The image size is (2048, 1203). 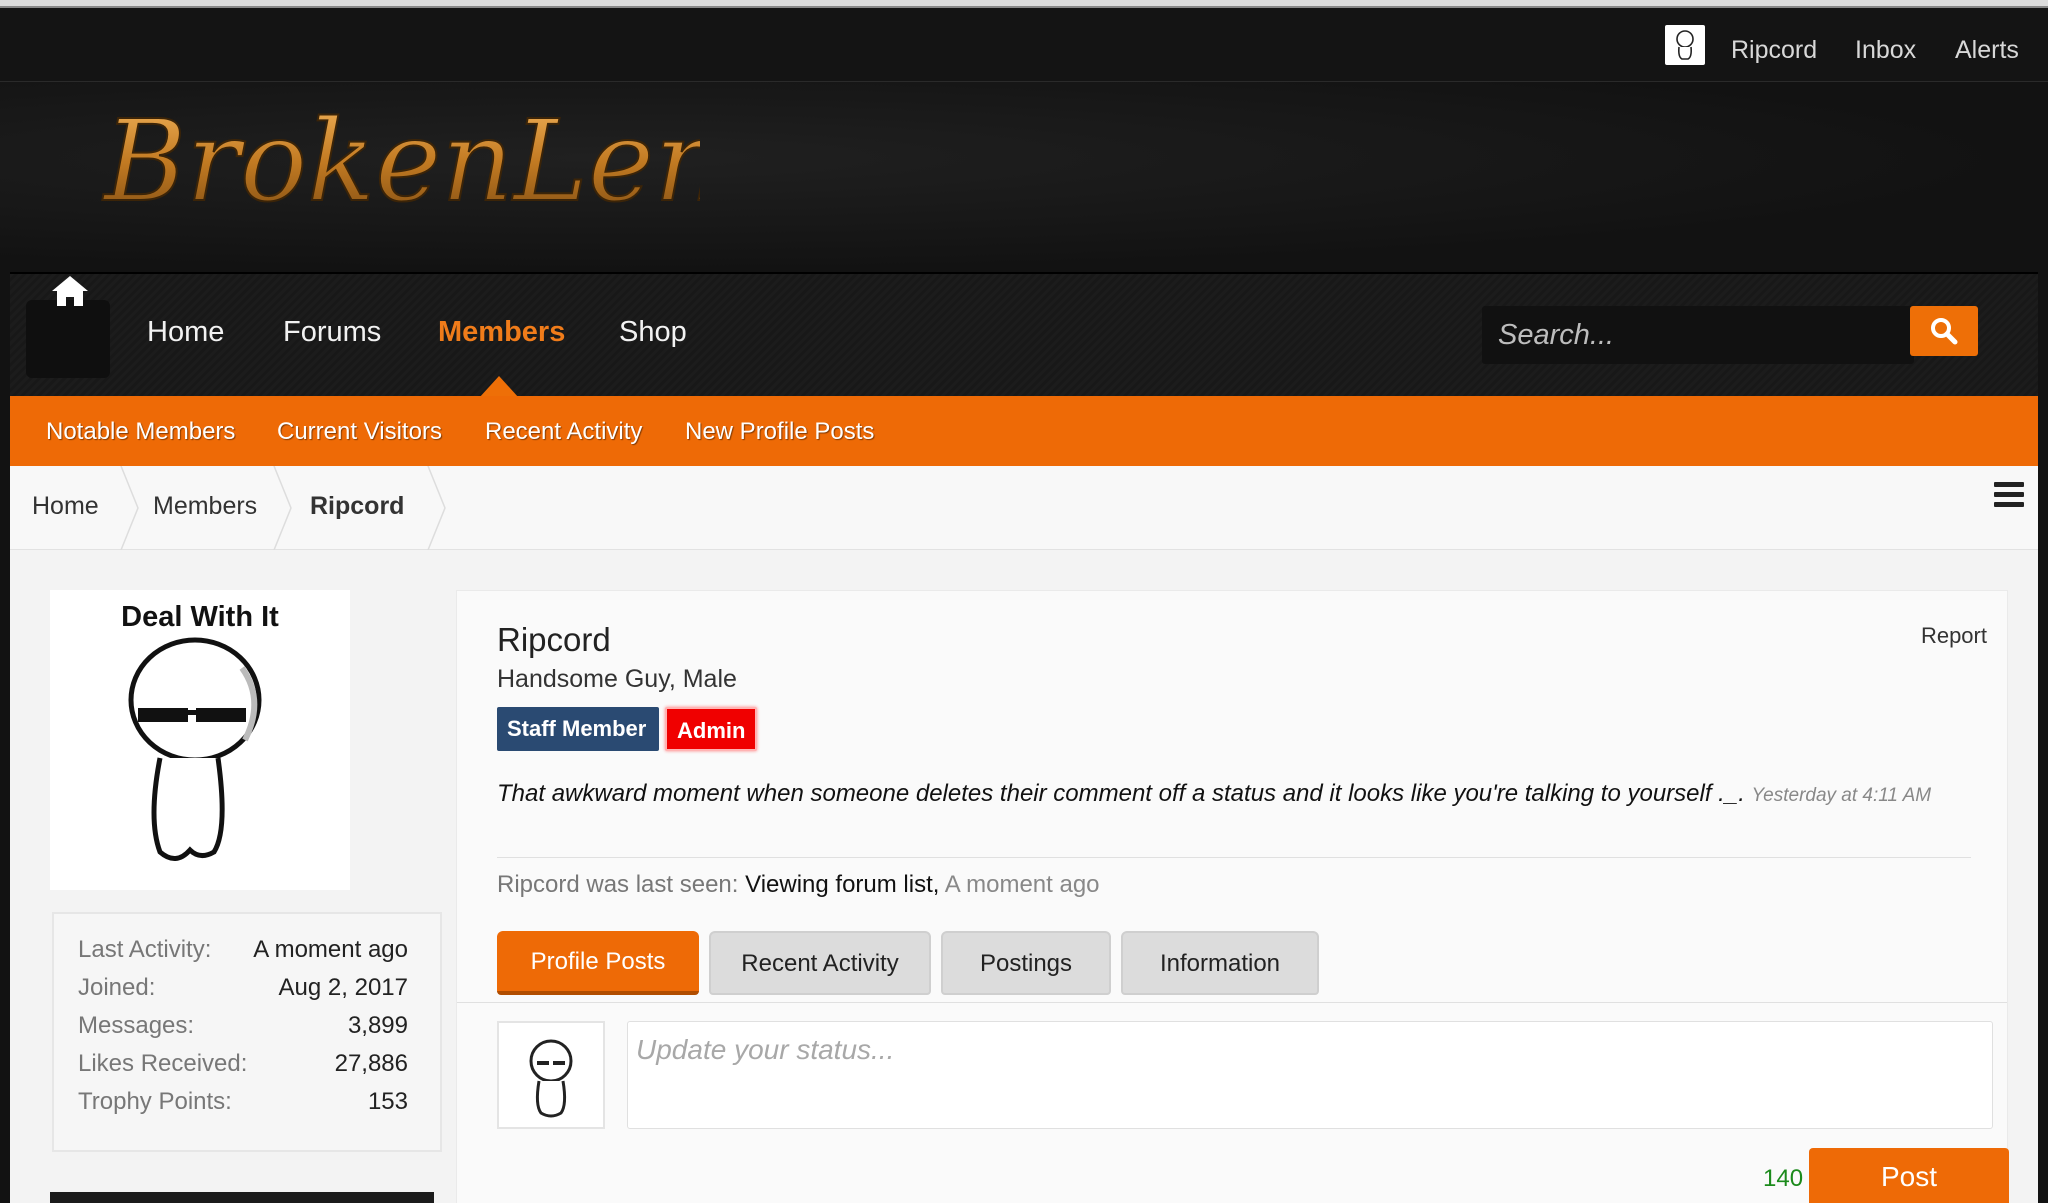 I want to click on nav-shop: Shop, so click(x=653, y=332).